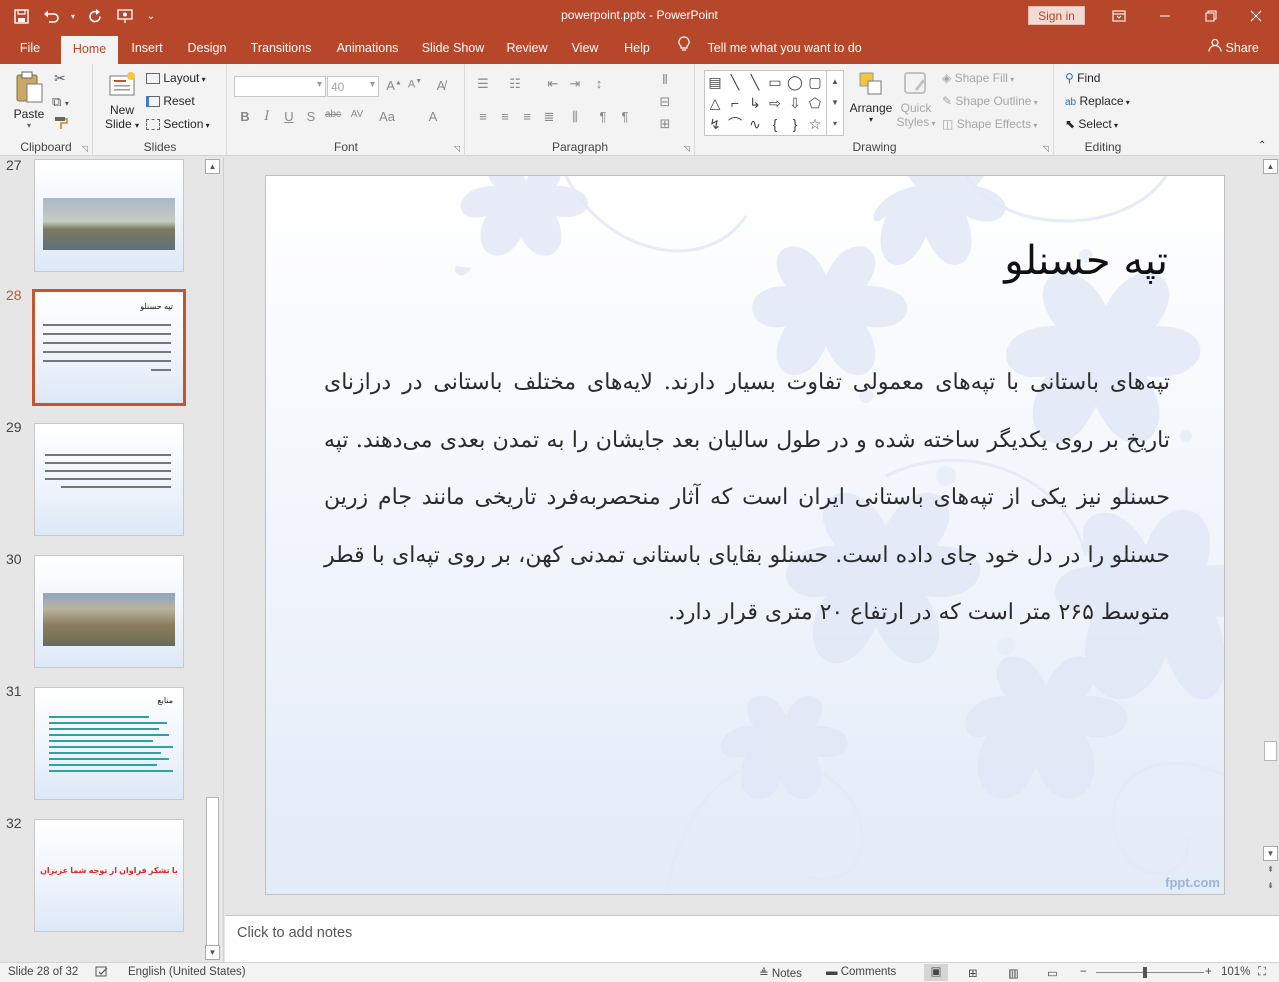 This screenshot has height=982, width=1279. I want to click on strikethrough-icon: abc, so click(333, 114).